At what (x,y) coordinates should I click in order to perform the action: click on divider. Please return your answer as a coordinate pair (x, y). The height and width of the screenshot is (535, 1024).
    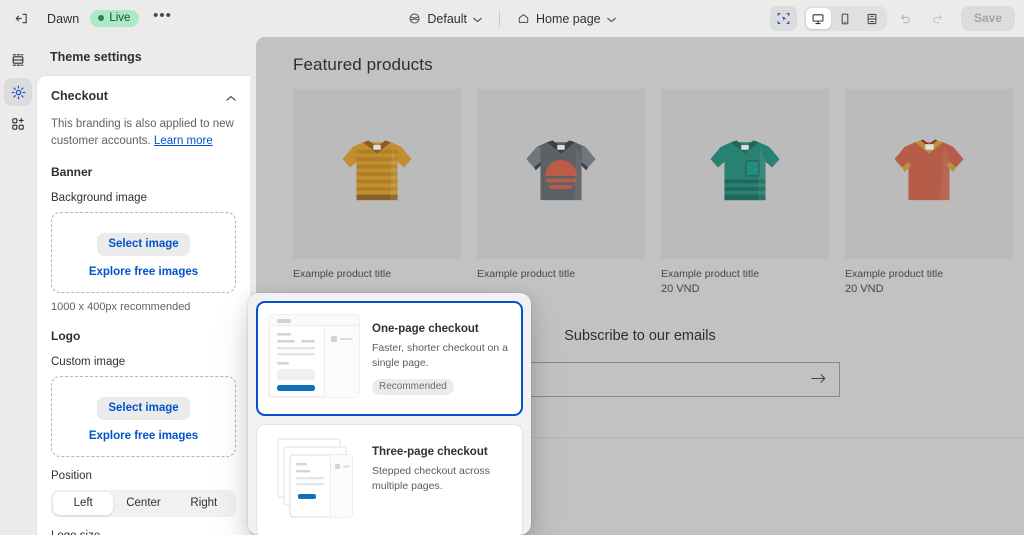
    Looking at the image, I should click on (499, 18).